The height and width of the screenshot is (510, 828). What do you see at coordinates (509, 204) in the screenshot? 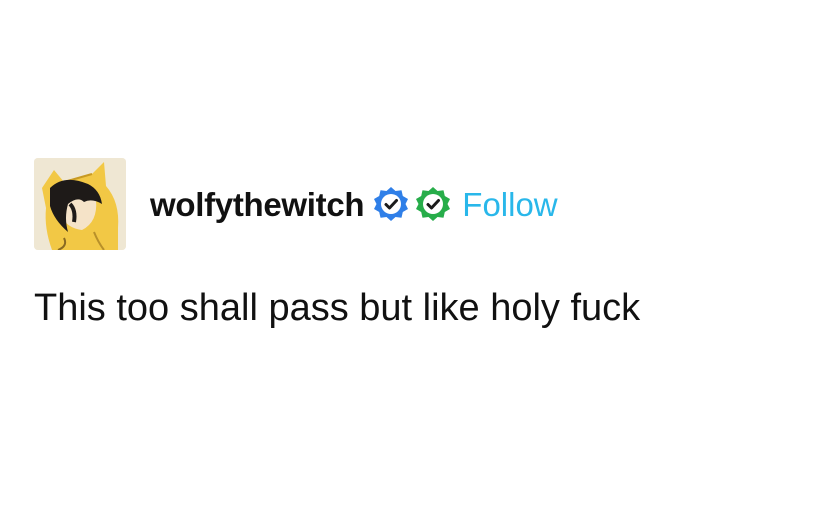
I see `follow-button: Follow` at bounding box center [509, 204].